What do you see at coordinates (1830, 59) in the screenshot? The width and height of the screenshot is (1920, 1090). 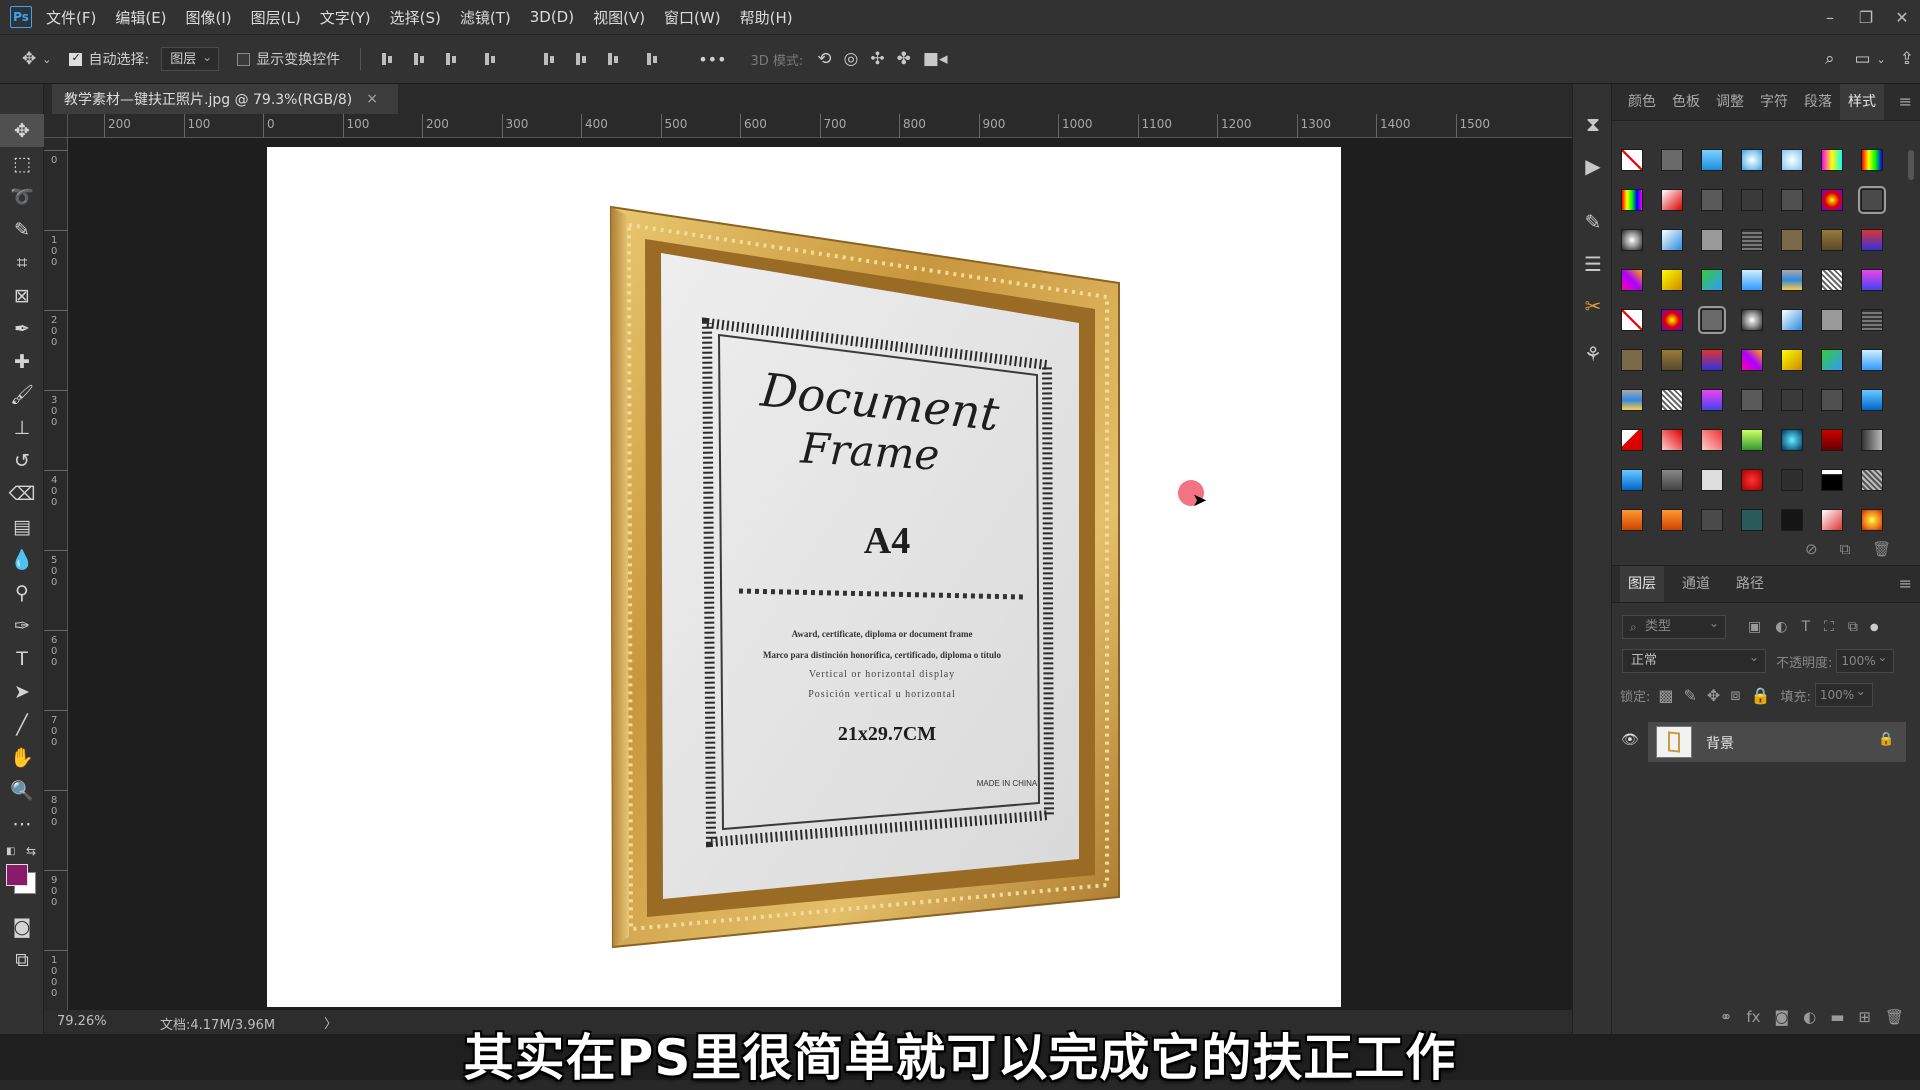 I see `search-icon: ⌕` at bounding box center [1830, 59].